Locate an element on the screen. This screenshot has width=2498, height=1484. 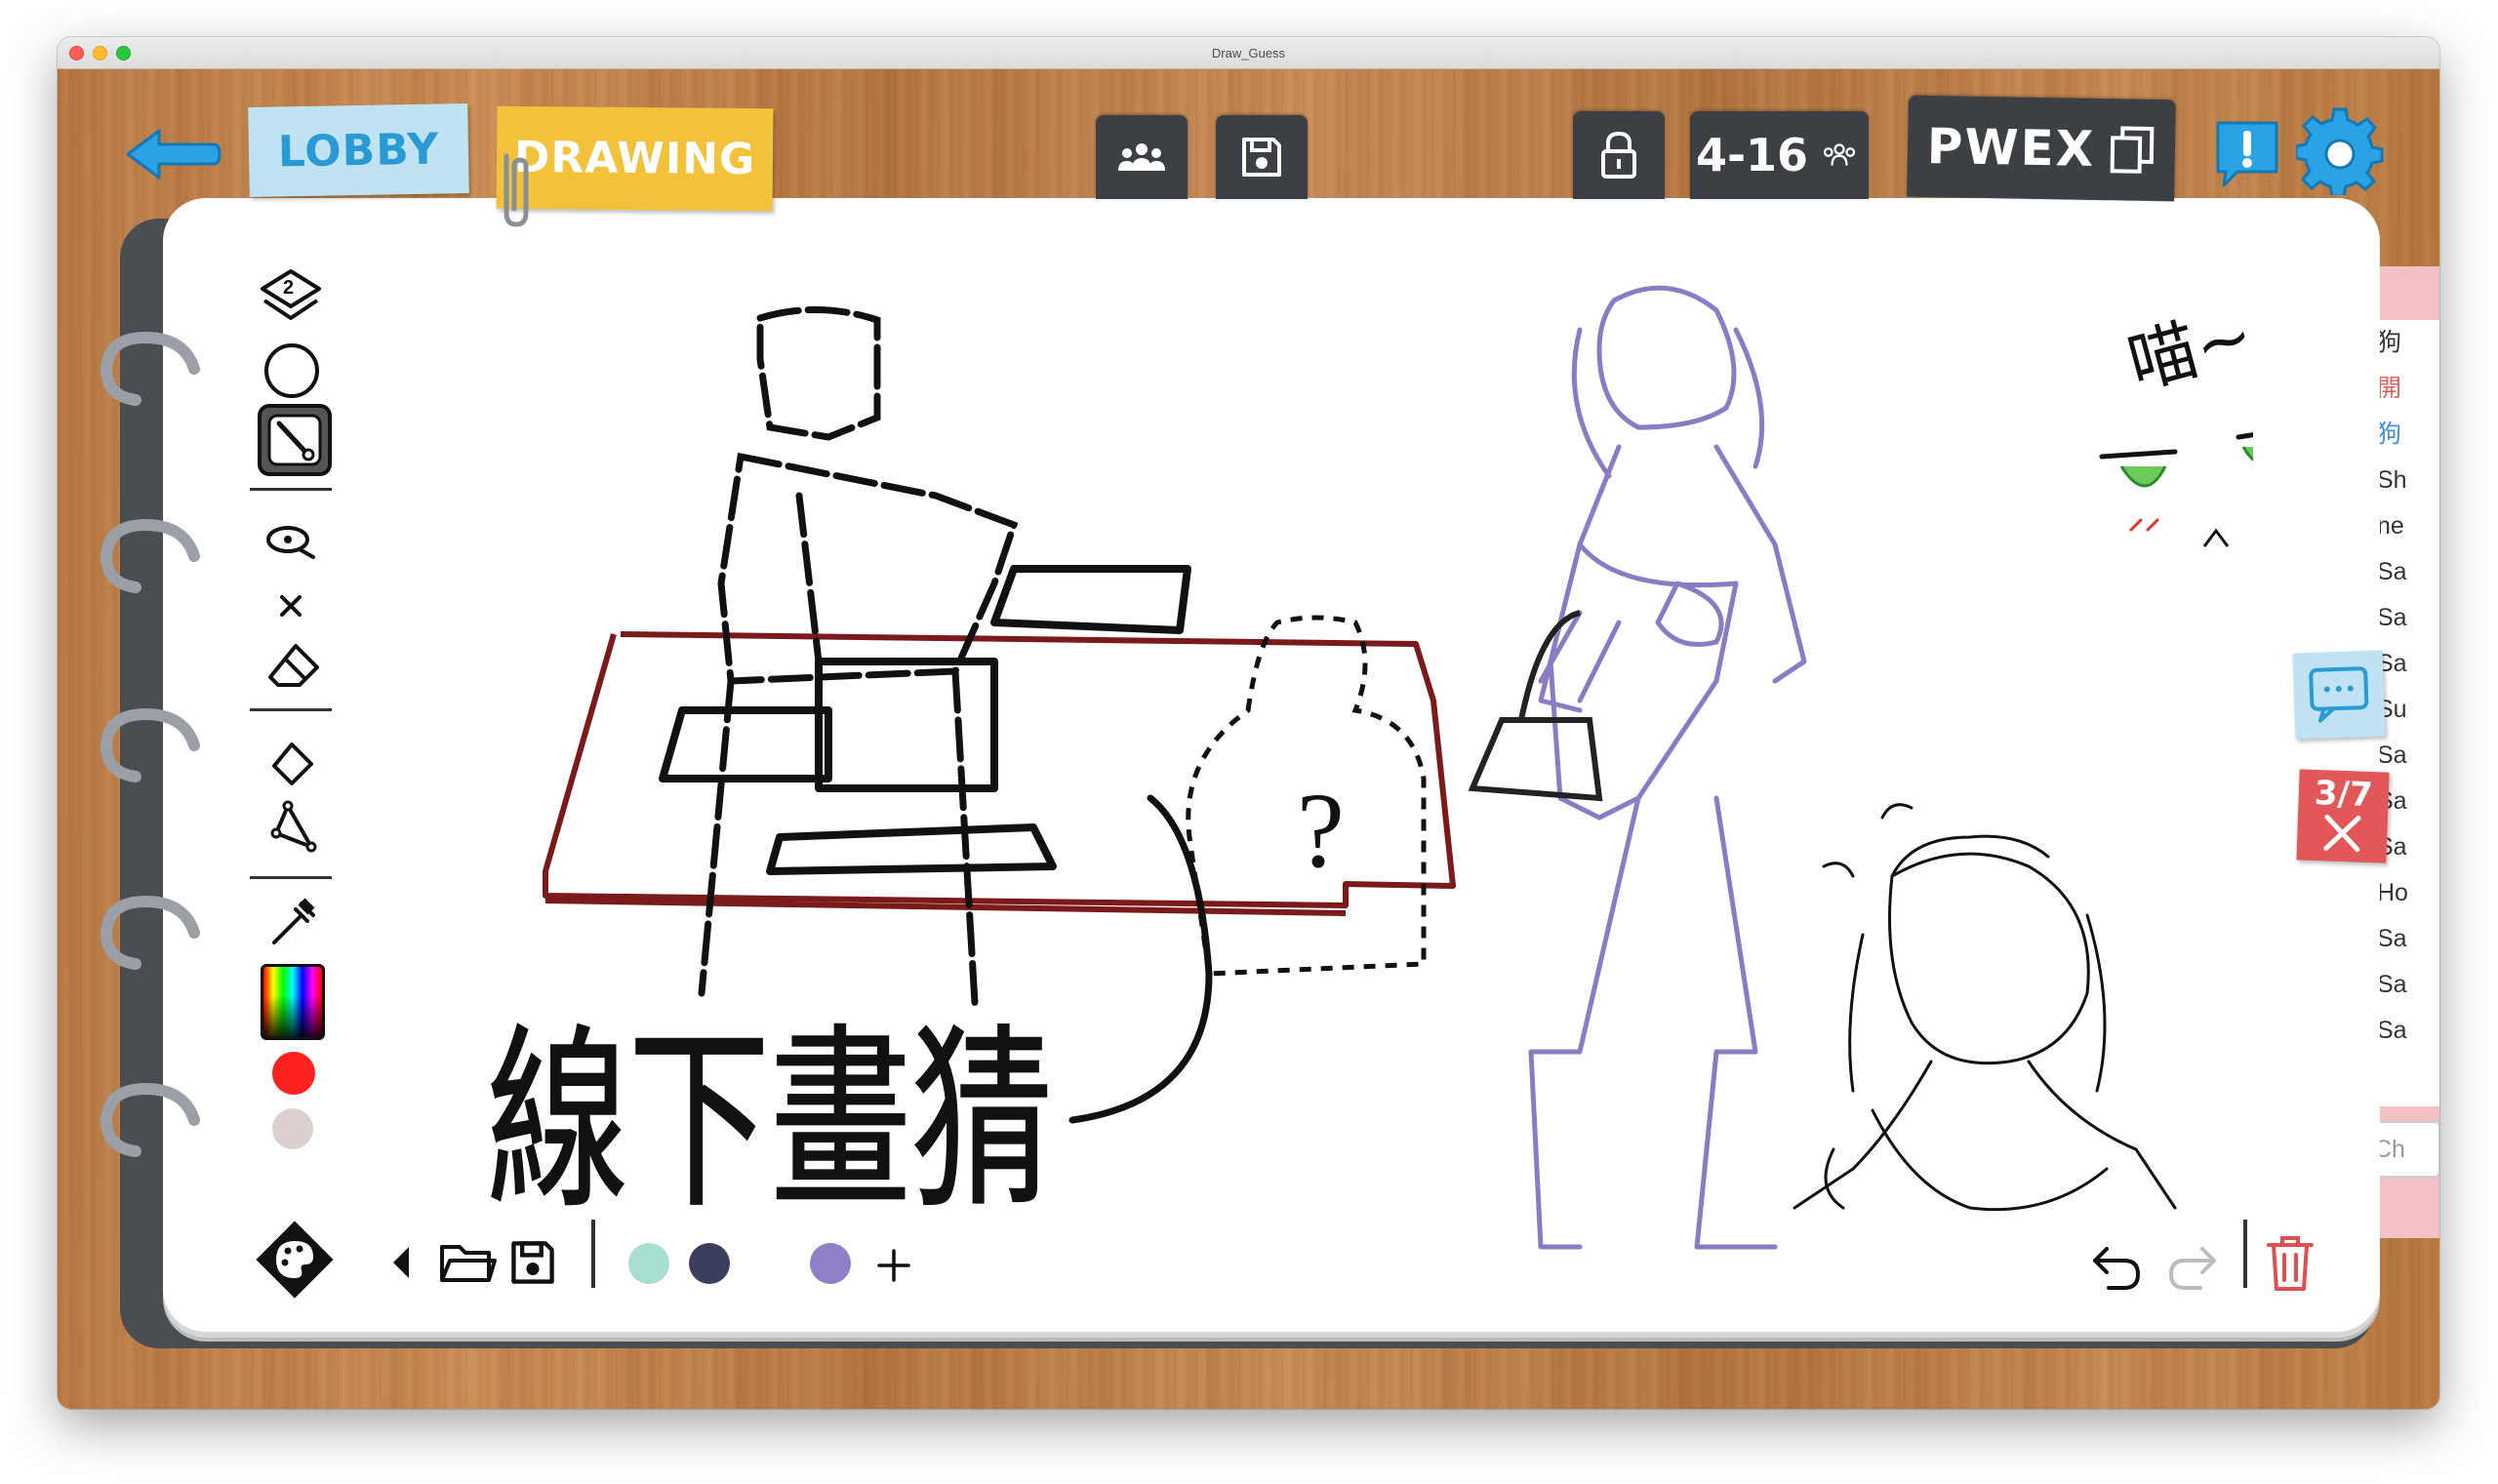
eyedropper-tool-button is located at coordinates (293, 925).